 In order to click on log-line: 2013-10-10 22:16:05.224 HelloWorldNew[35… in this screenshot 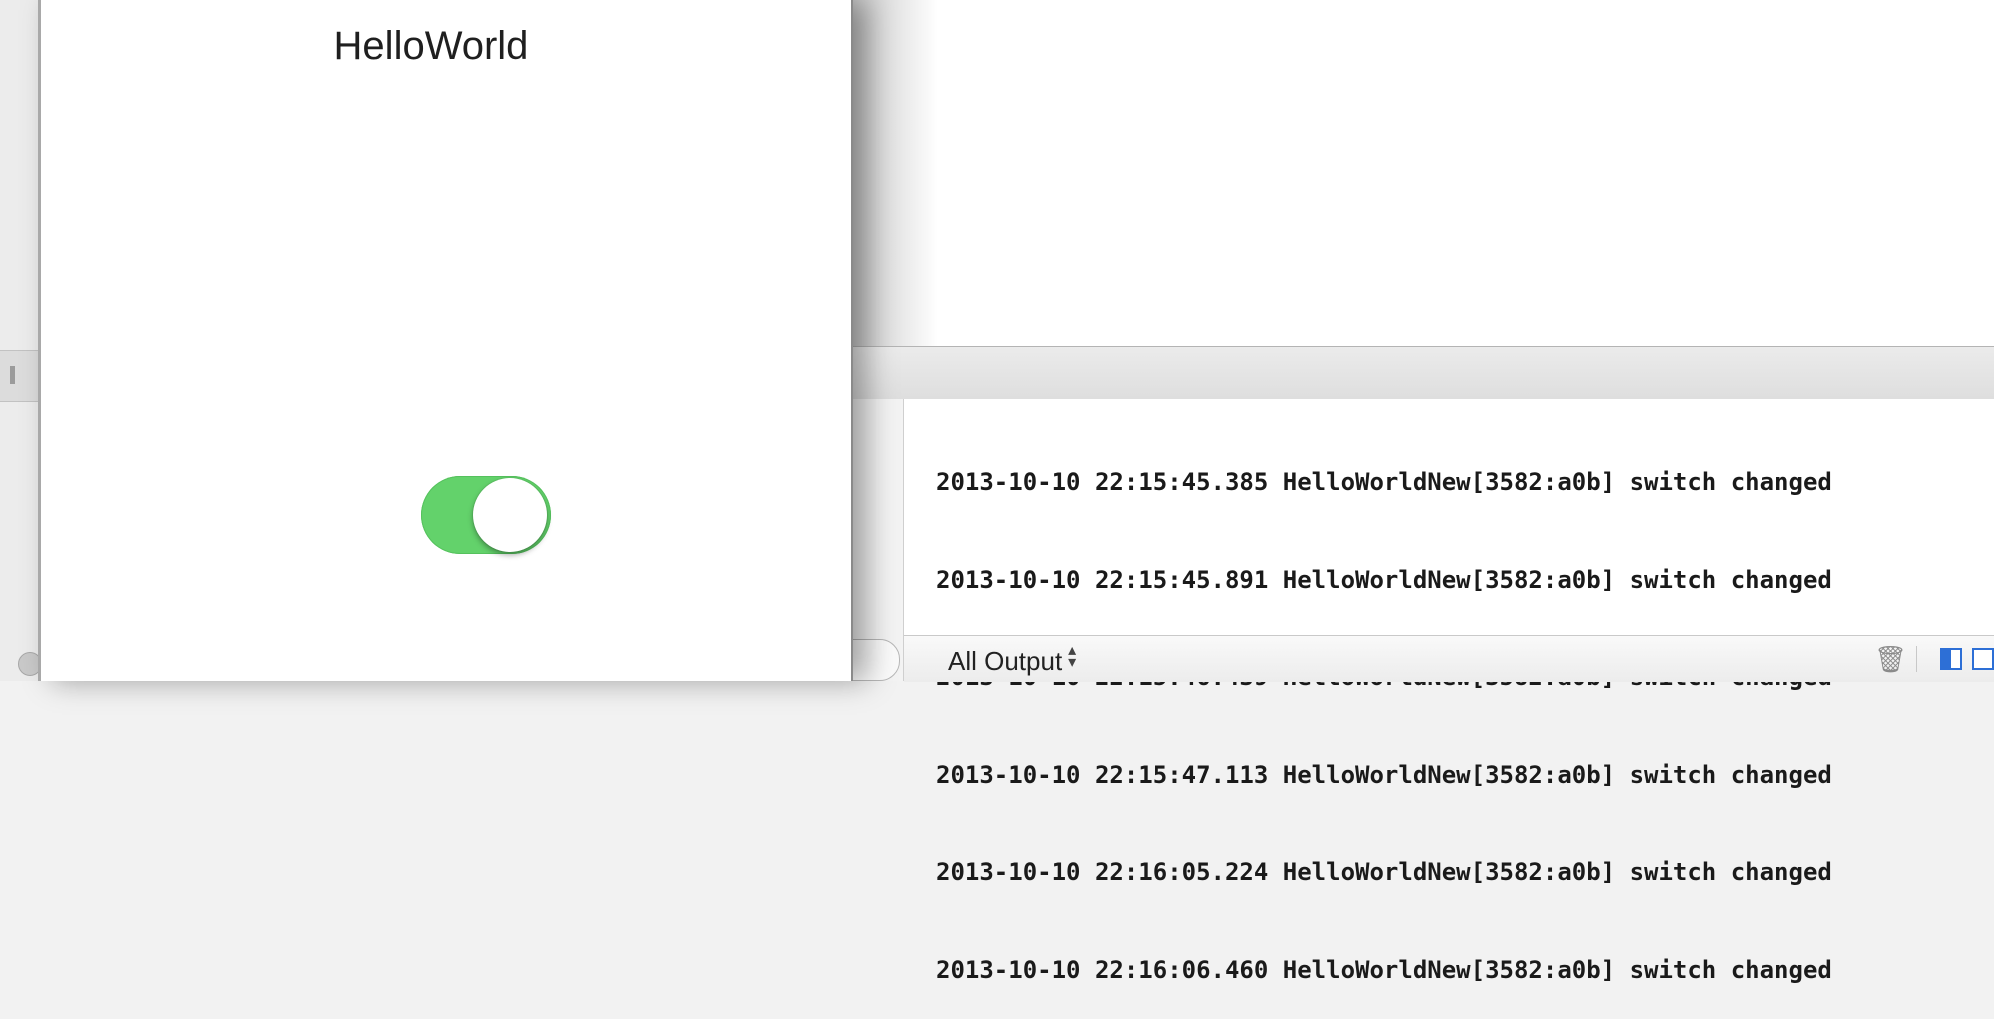, I will do `click(1384, 872)`.